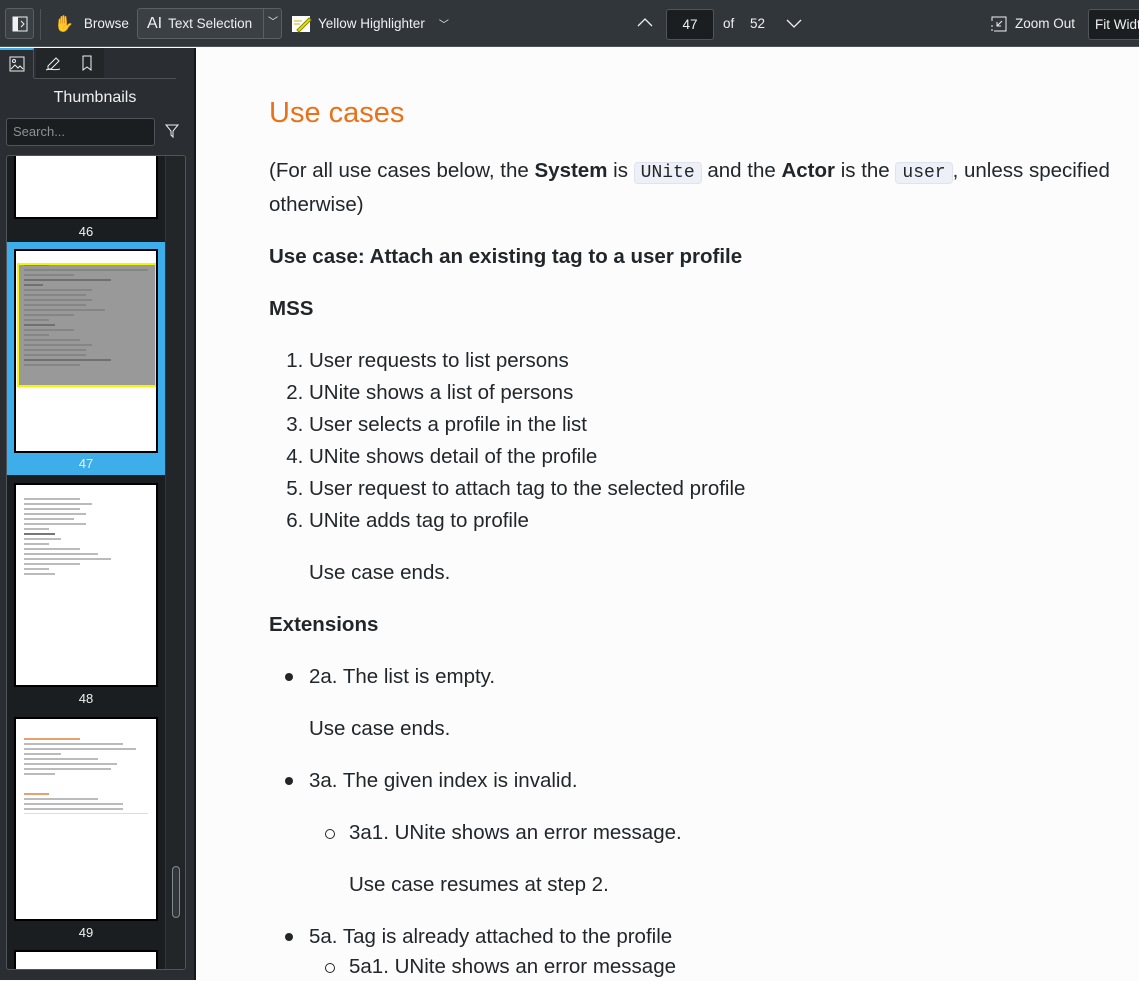 Image resolution: width=1139 pixels, height=981 pixels. What do you see at coordinates (380, 572) in the screenshot?
I see `use-case-ends: Use case ends.` at bounding box center [380, 572].